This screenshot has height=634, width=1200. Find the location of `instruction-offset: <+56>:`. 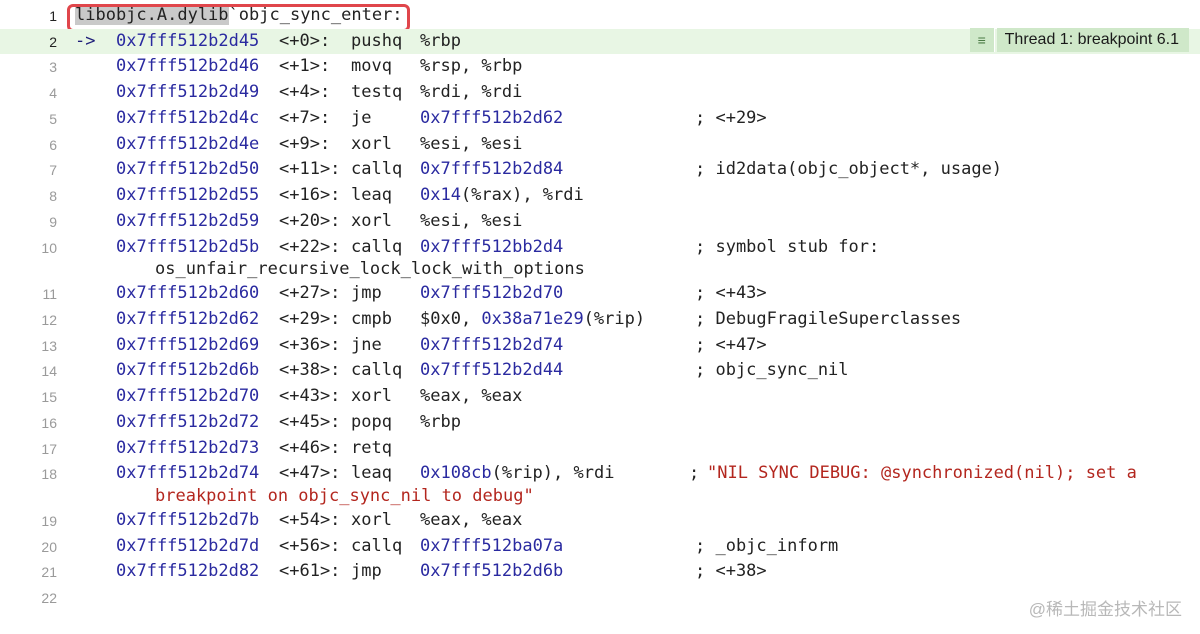

instruction-offset: <+56>: is located at coordinates (310, 545).